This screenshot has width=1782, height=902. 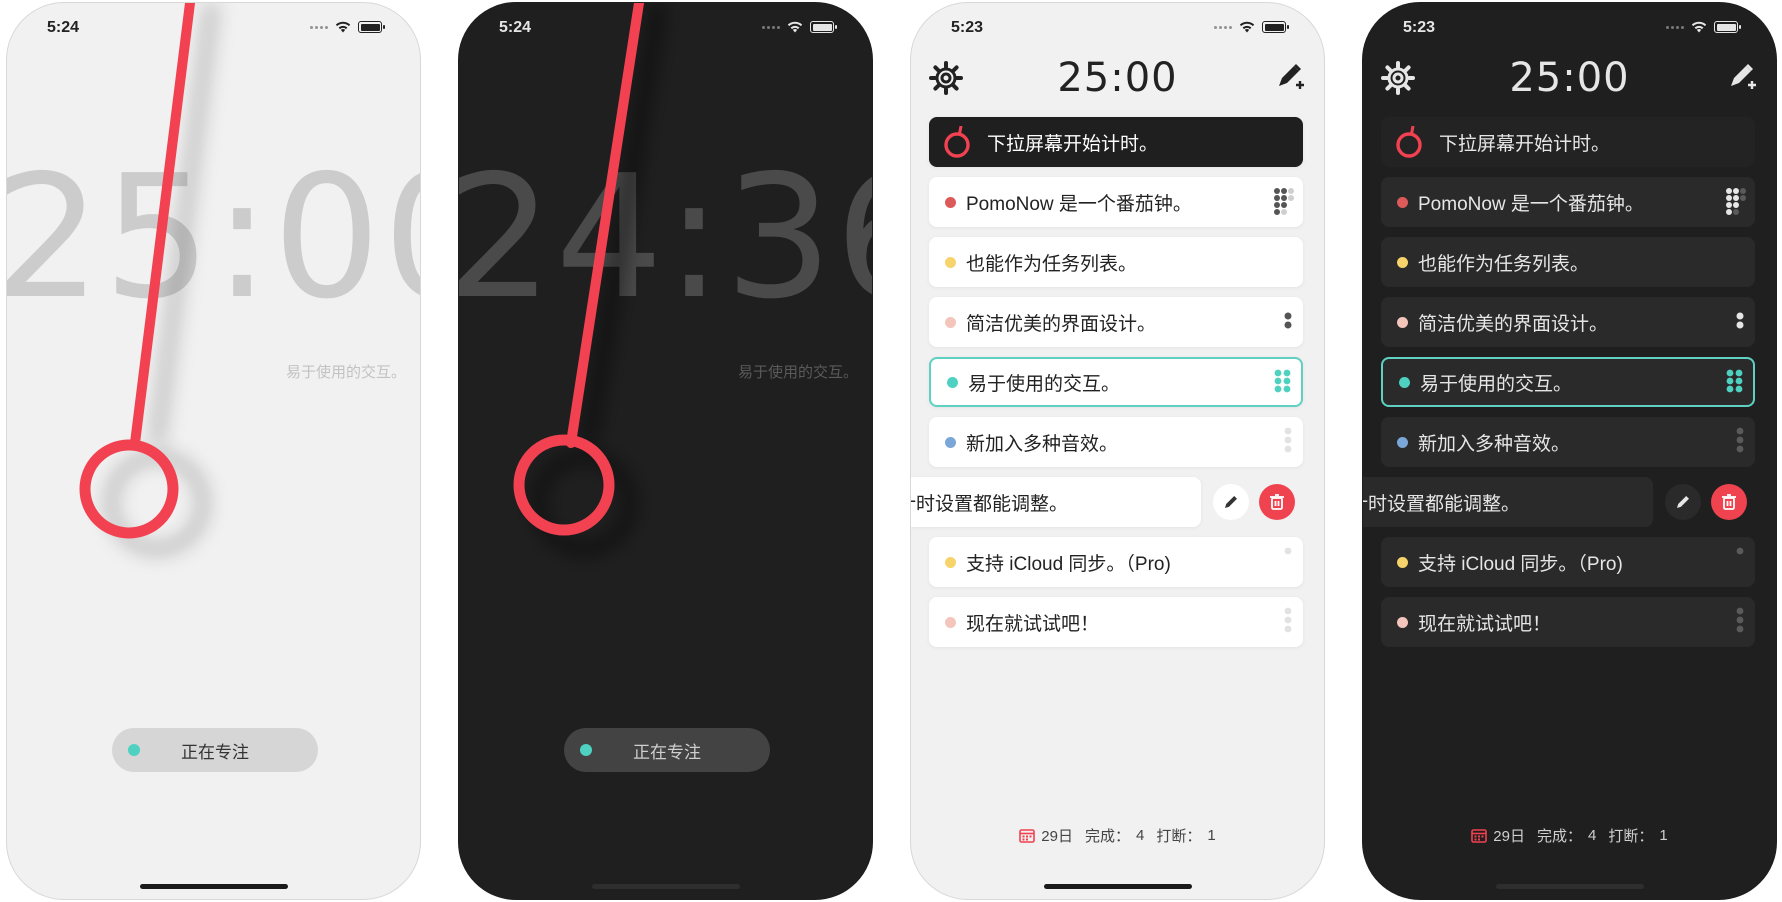 I want to click on timer-display: 25:00, so click(x=1569, y=78).